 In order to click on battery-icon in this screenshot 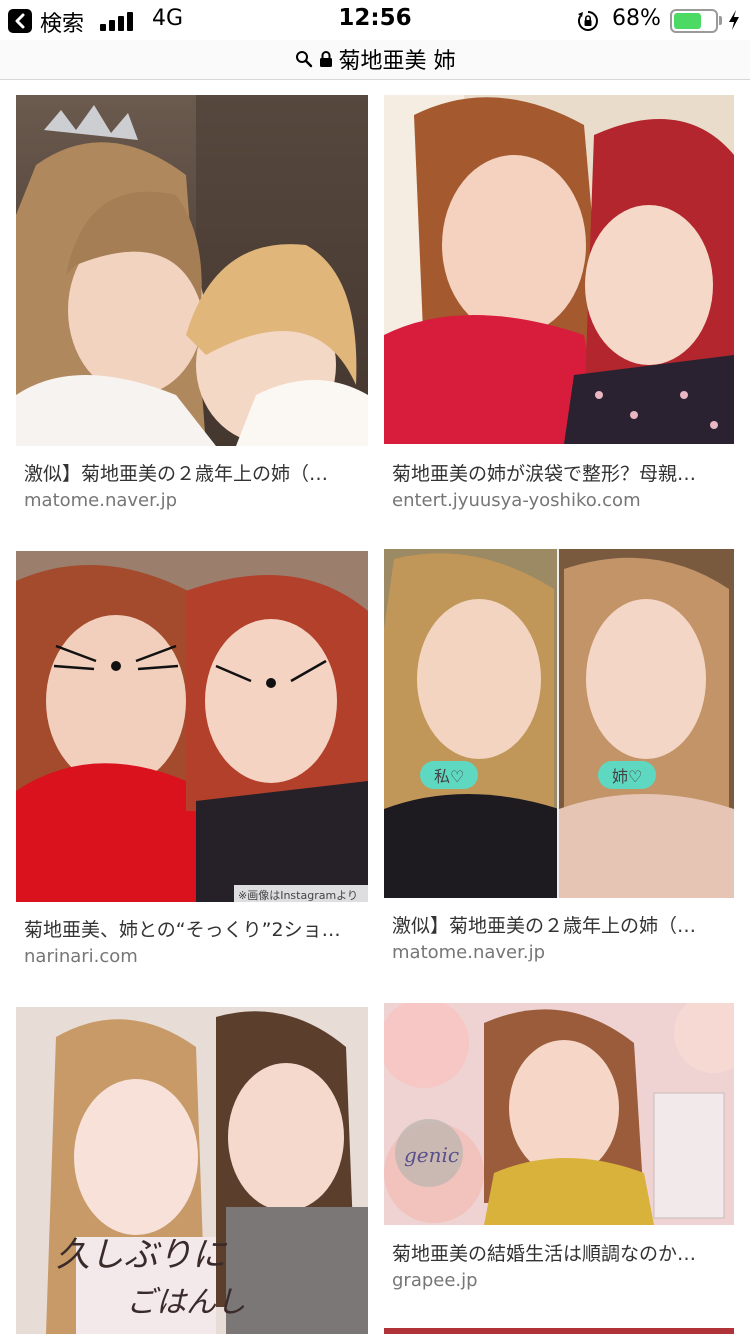, I will do `click(694, 21)`.